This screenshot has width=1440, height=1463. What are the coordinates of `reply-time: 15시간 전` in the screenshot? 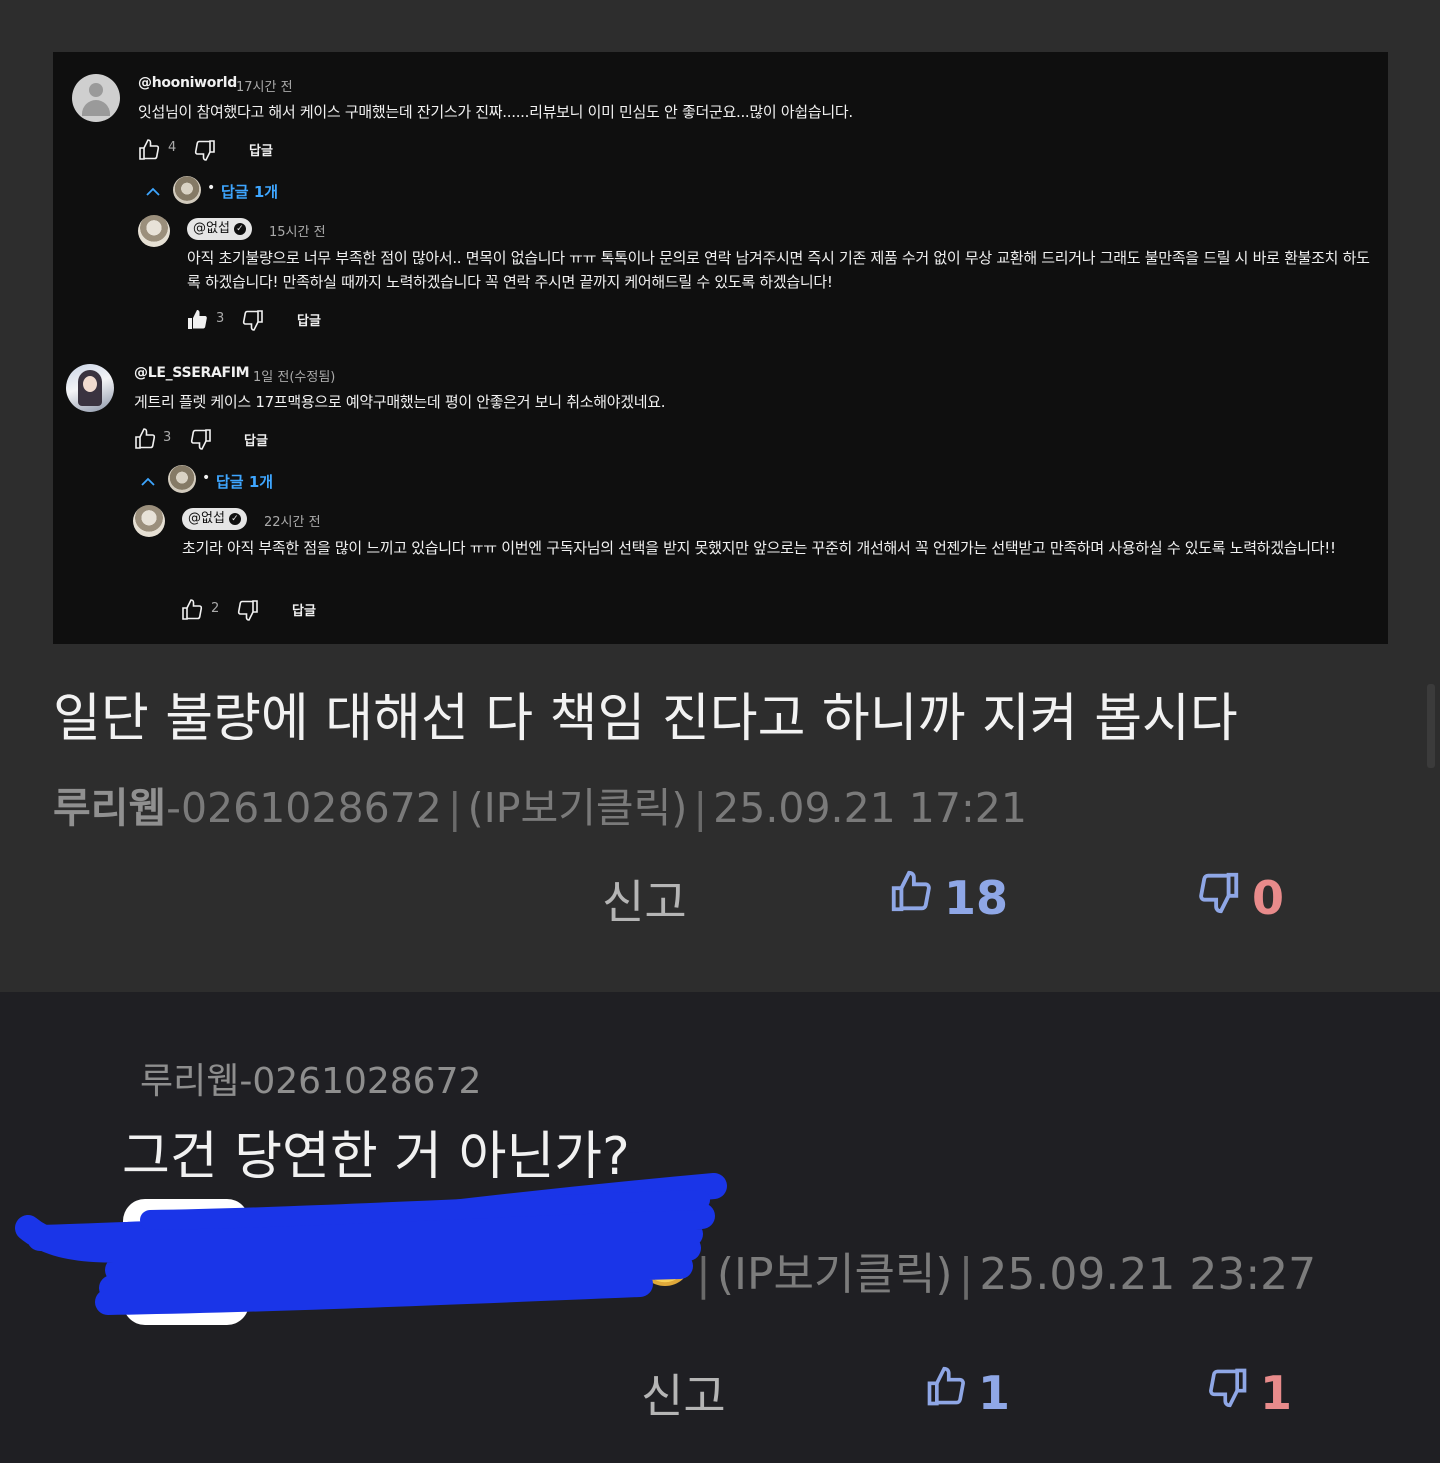 It's located at (297, 232).